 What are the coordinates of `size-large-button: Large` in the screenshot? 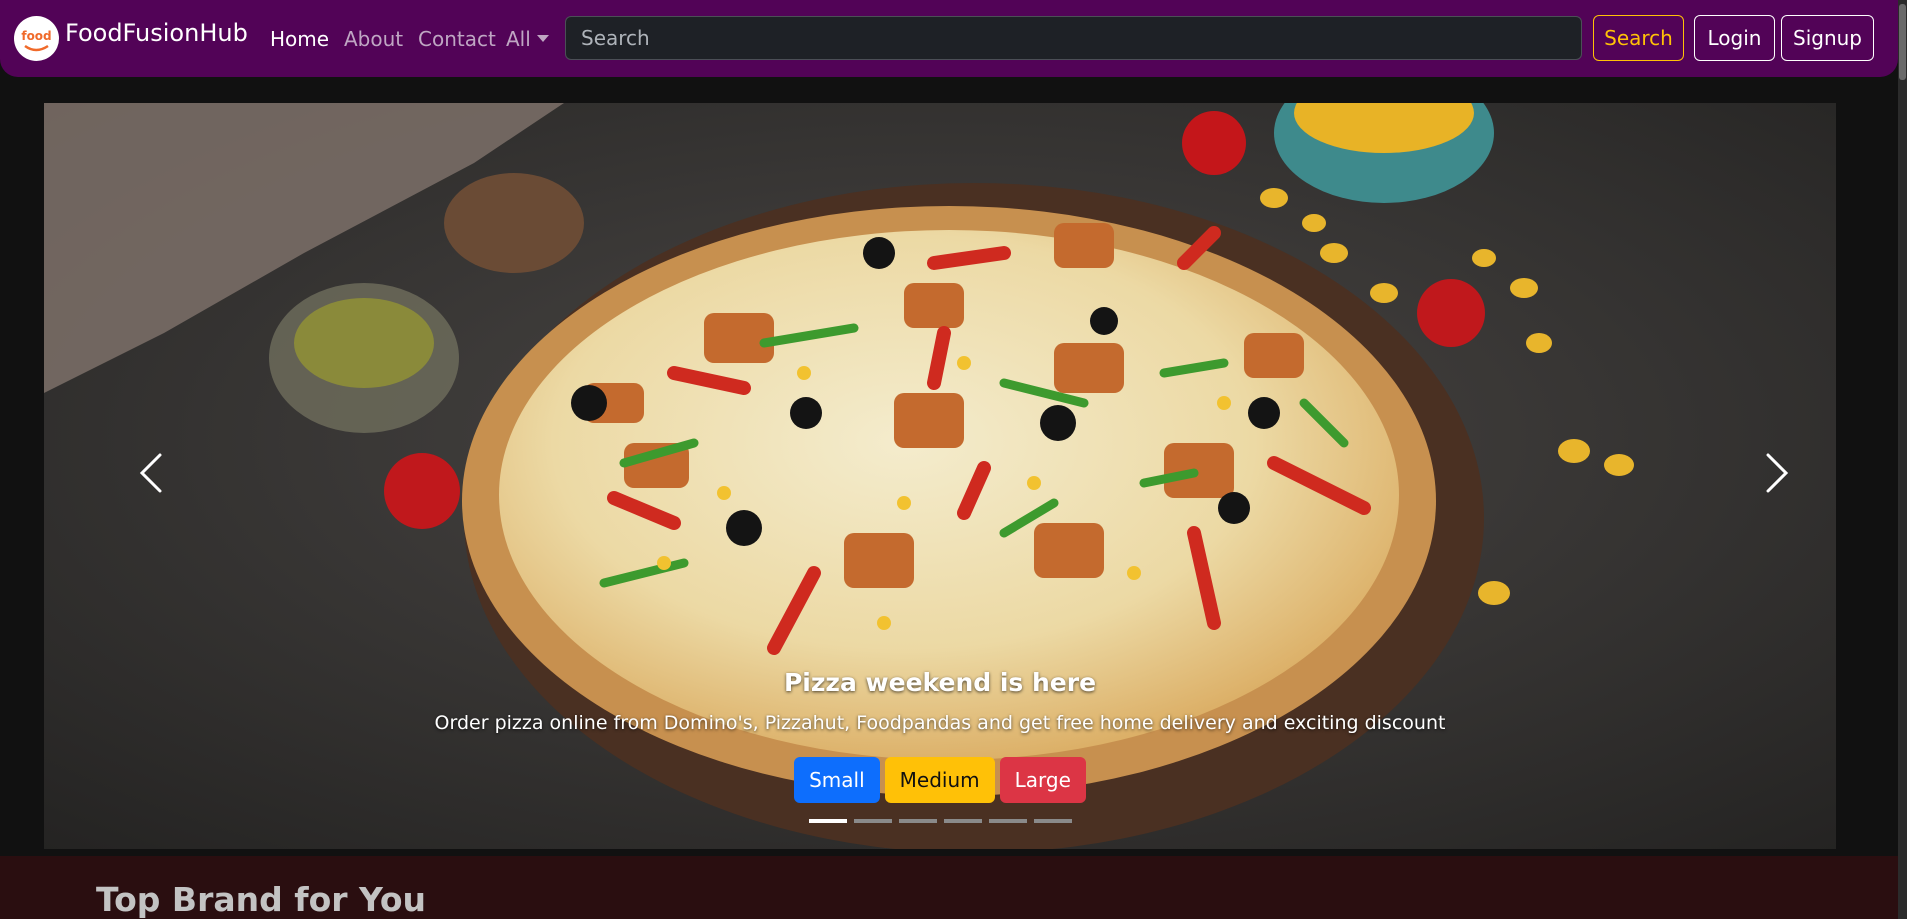 It's located at (1042, 780).